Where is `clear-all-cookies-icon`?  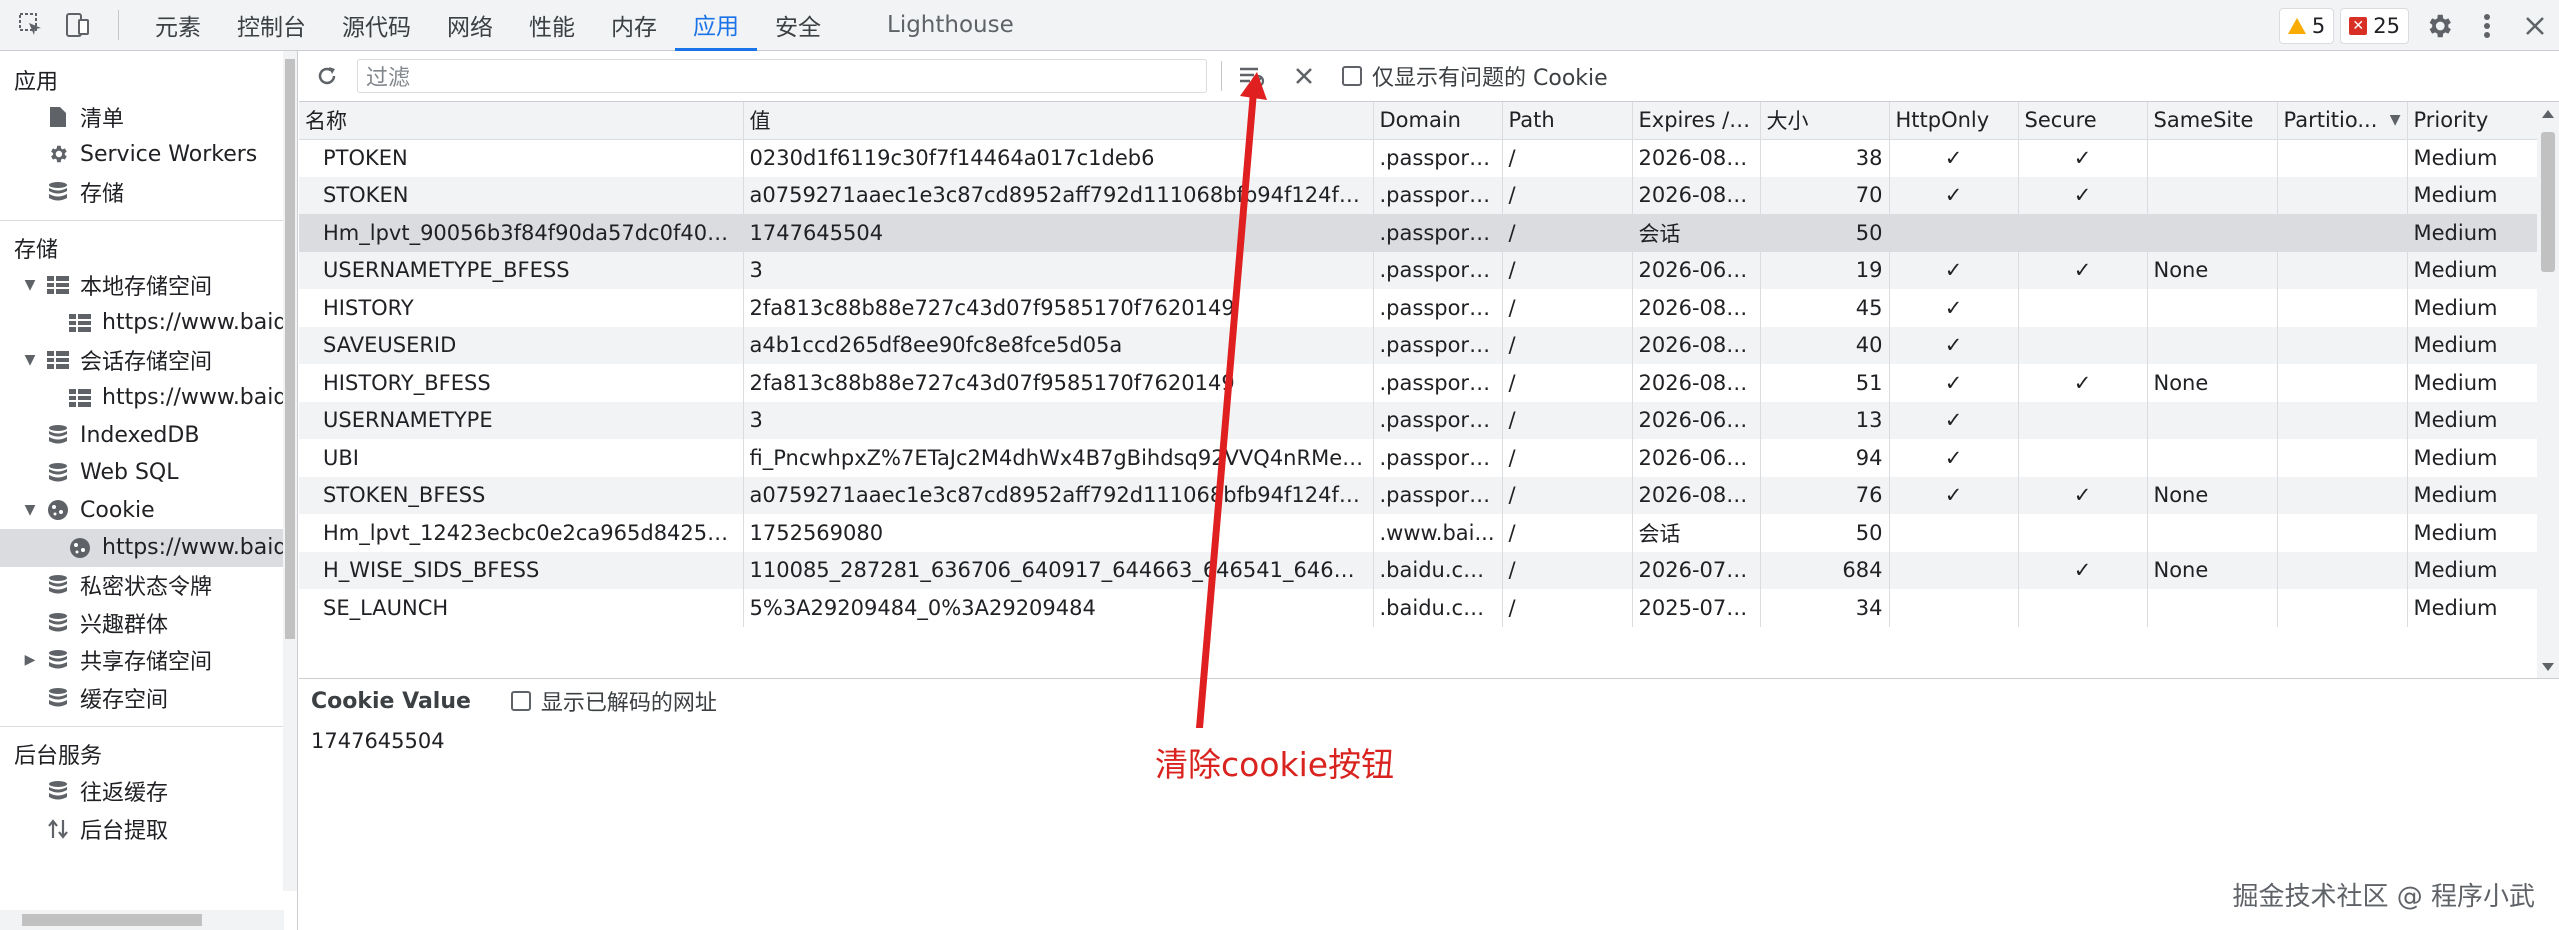
clear-all-cookies-icon is located at coordinates (1252, 76).